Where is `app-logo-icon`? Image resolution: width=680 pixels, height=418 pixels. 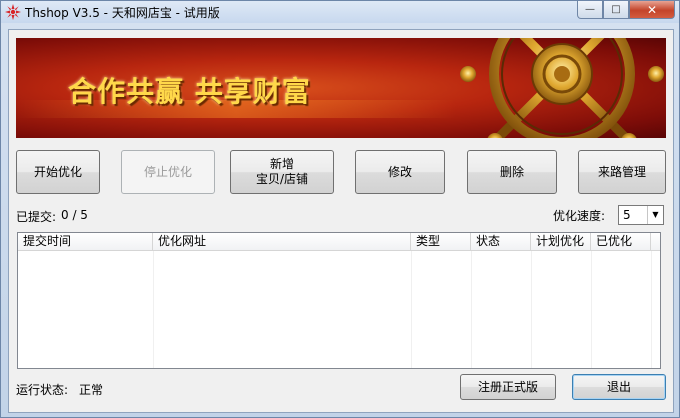 app-logo-icon is located at coordinates (13, 12).